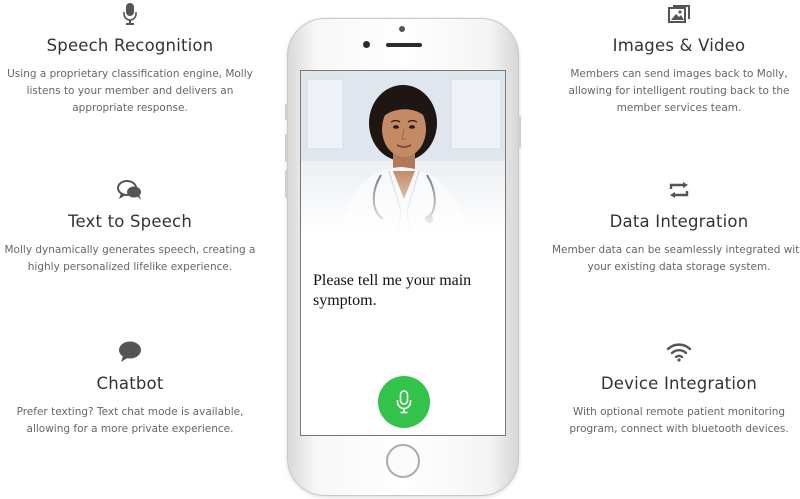 The width and height of the screenshot is (800, 499). What do you see at coordinates (519, 132) in the screenshot?
I see `phone-power-button` at bounding box center [519, 132].